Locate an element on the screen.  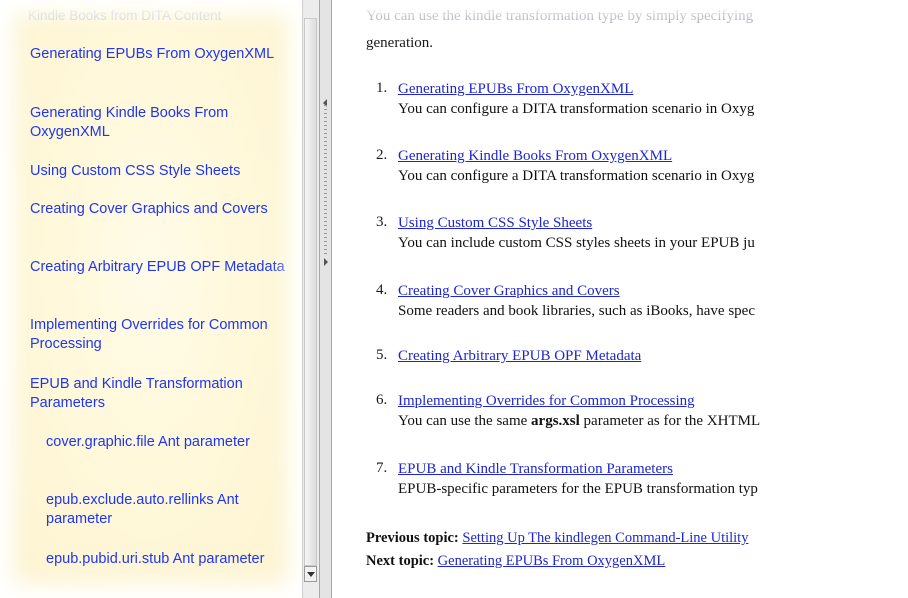
topic-number: 3. is located at coordinates (382, 222).